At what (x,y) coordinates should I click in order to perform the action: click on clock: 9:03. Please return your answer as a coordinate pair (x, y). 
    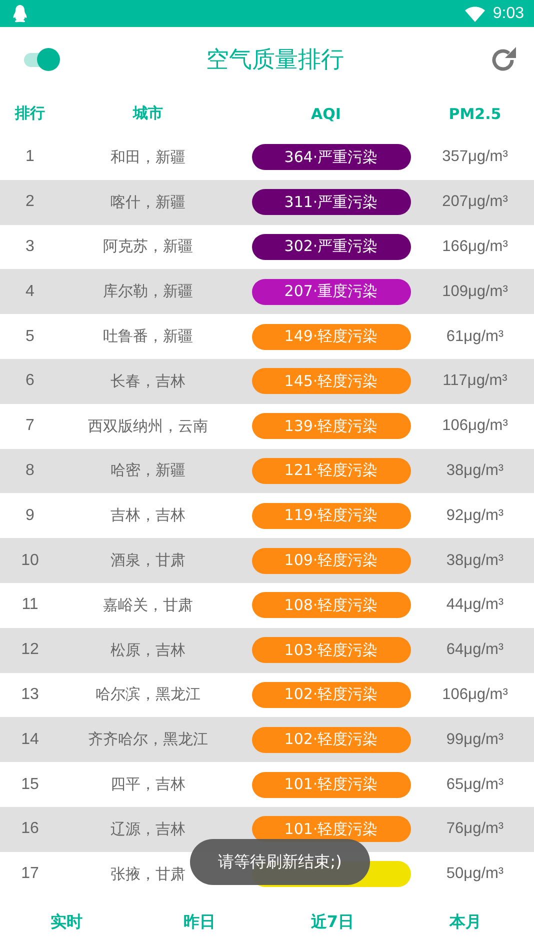
    Looking at the image, I should click on (508, 13).